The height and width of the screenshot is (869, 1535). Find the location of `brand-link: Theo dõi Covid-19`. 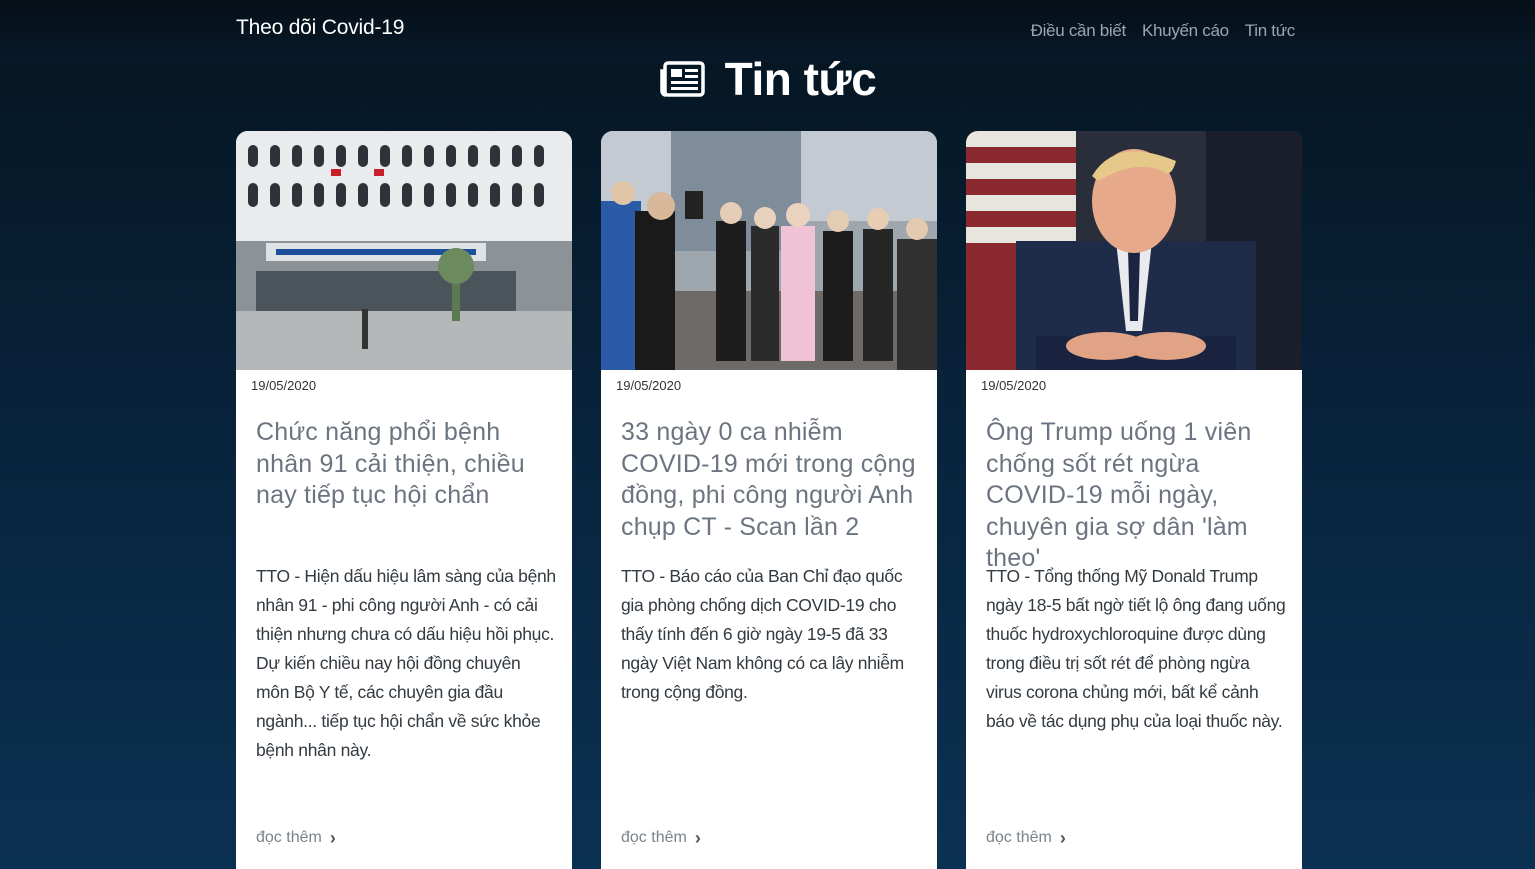

brand-link: Theo dõi Covid-19 is located at coordinates (320, 28).